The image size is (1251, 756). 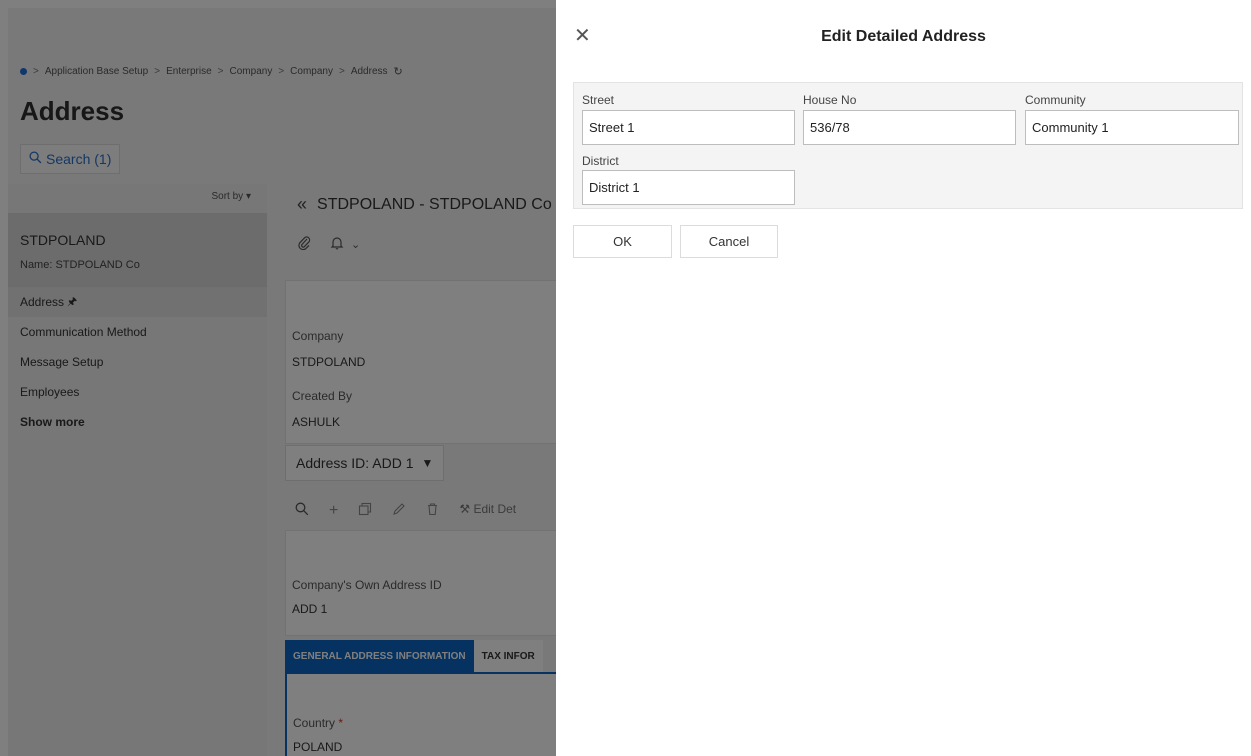 I want to click on cancel-button: Cancel, so click(x=729, y=241).